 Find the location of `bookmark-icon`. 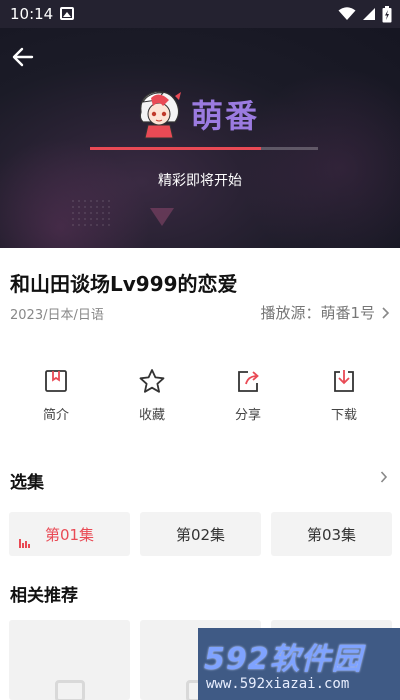

bookmark-icon is located at coordinates (56, 381).